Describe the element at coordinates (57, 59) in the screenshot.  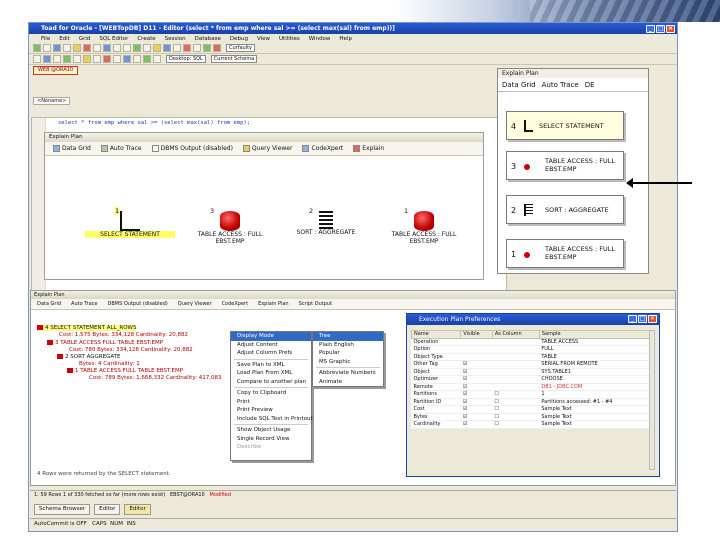
I see `toolbar-icon-c` at that location.